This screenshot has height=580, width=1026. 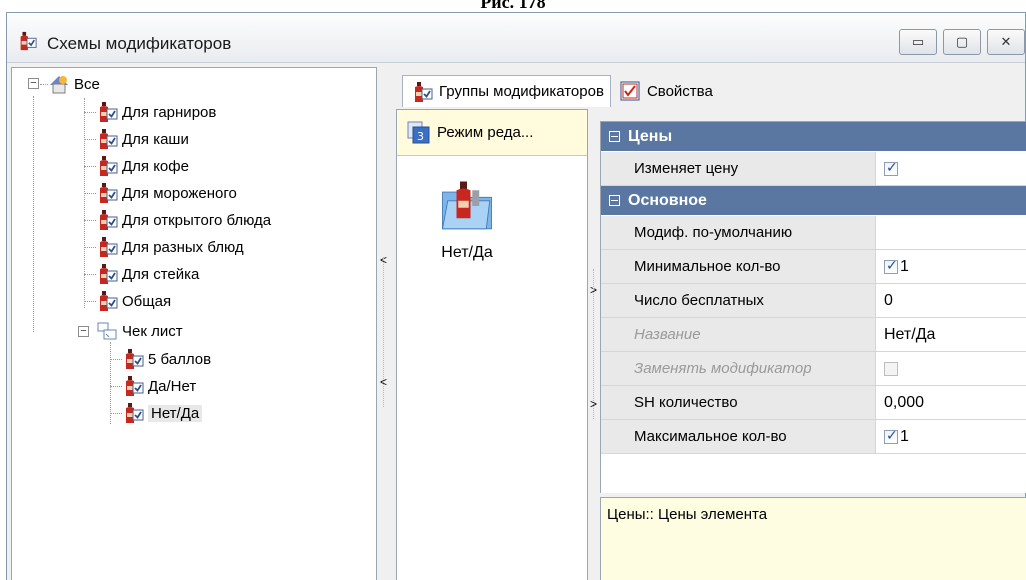 I want to click on tree-item-label: Для открытого блюда, so click(x=197, y=220).